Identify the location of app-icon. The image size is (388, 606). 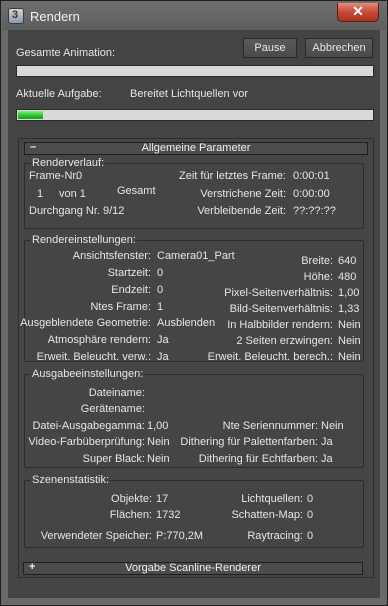
(16, 16).